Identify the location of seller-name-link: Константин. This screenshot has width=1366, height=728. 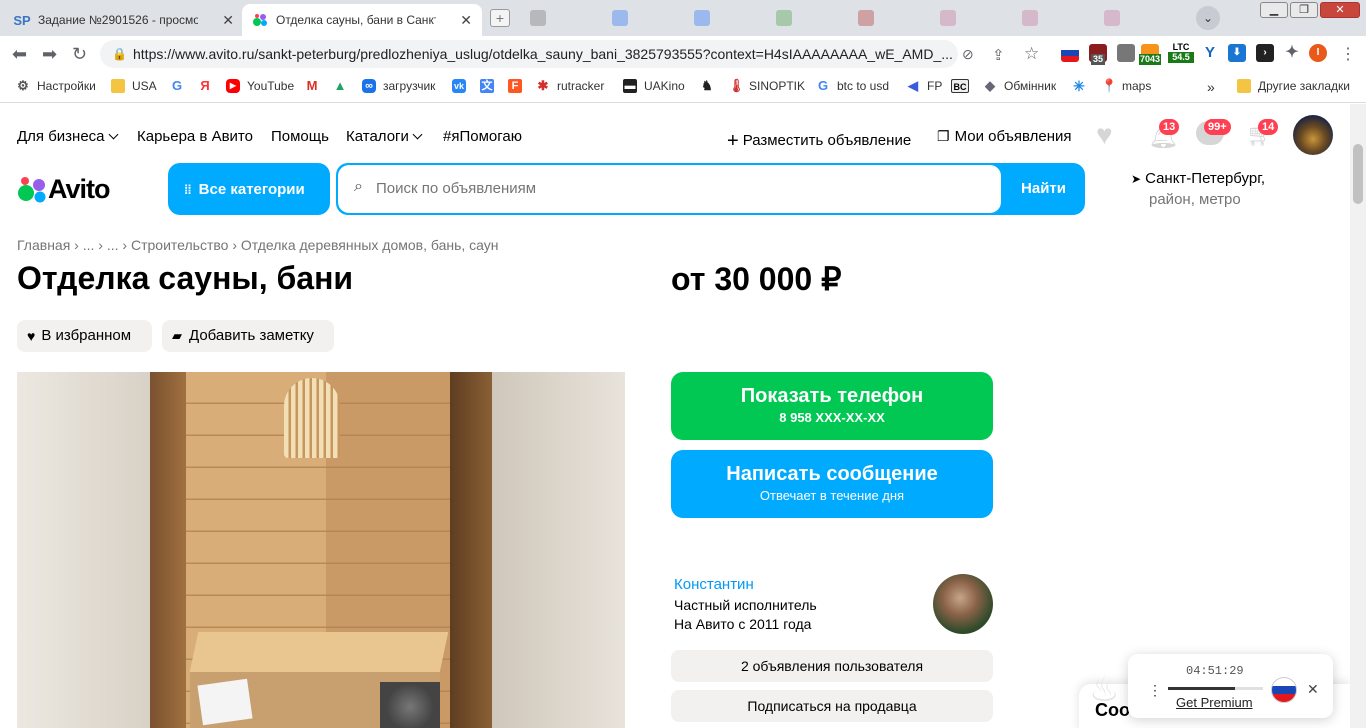
(714, 584).